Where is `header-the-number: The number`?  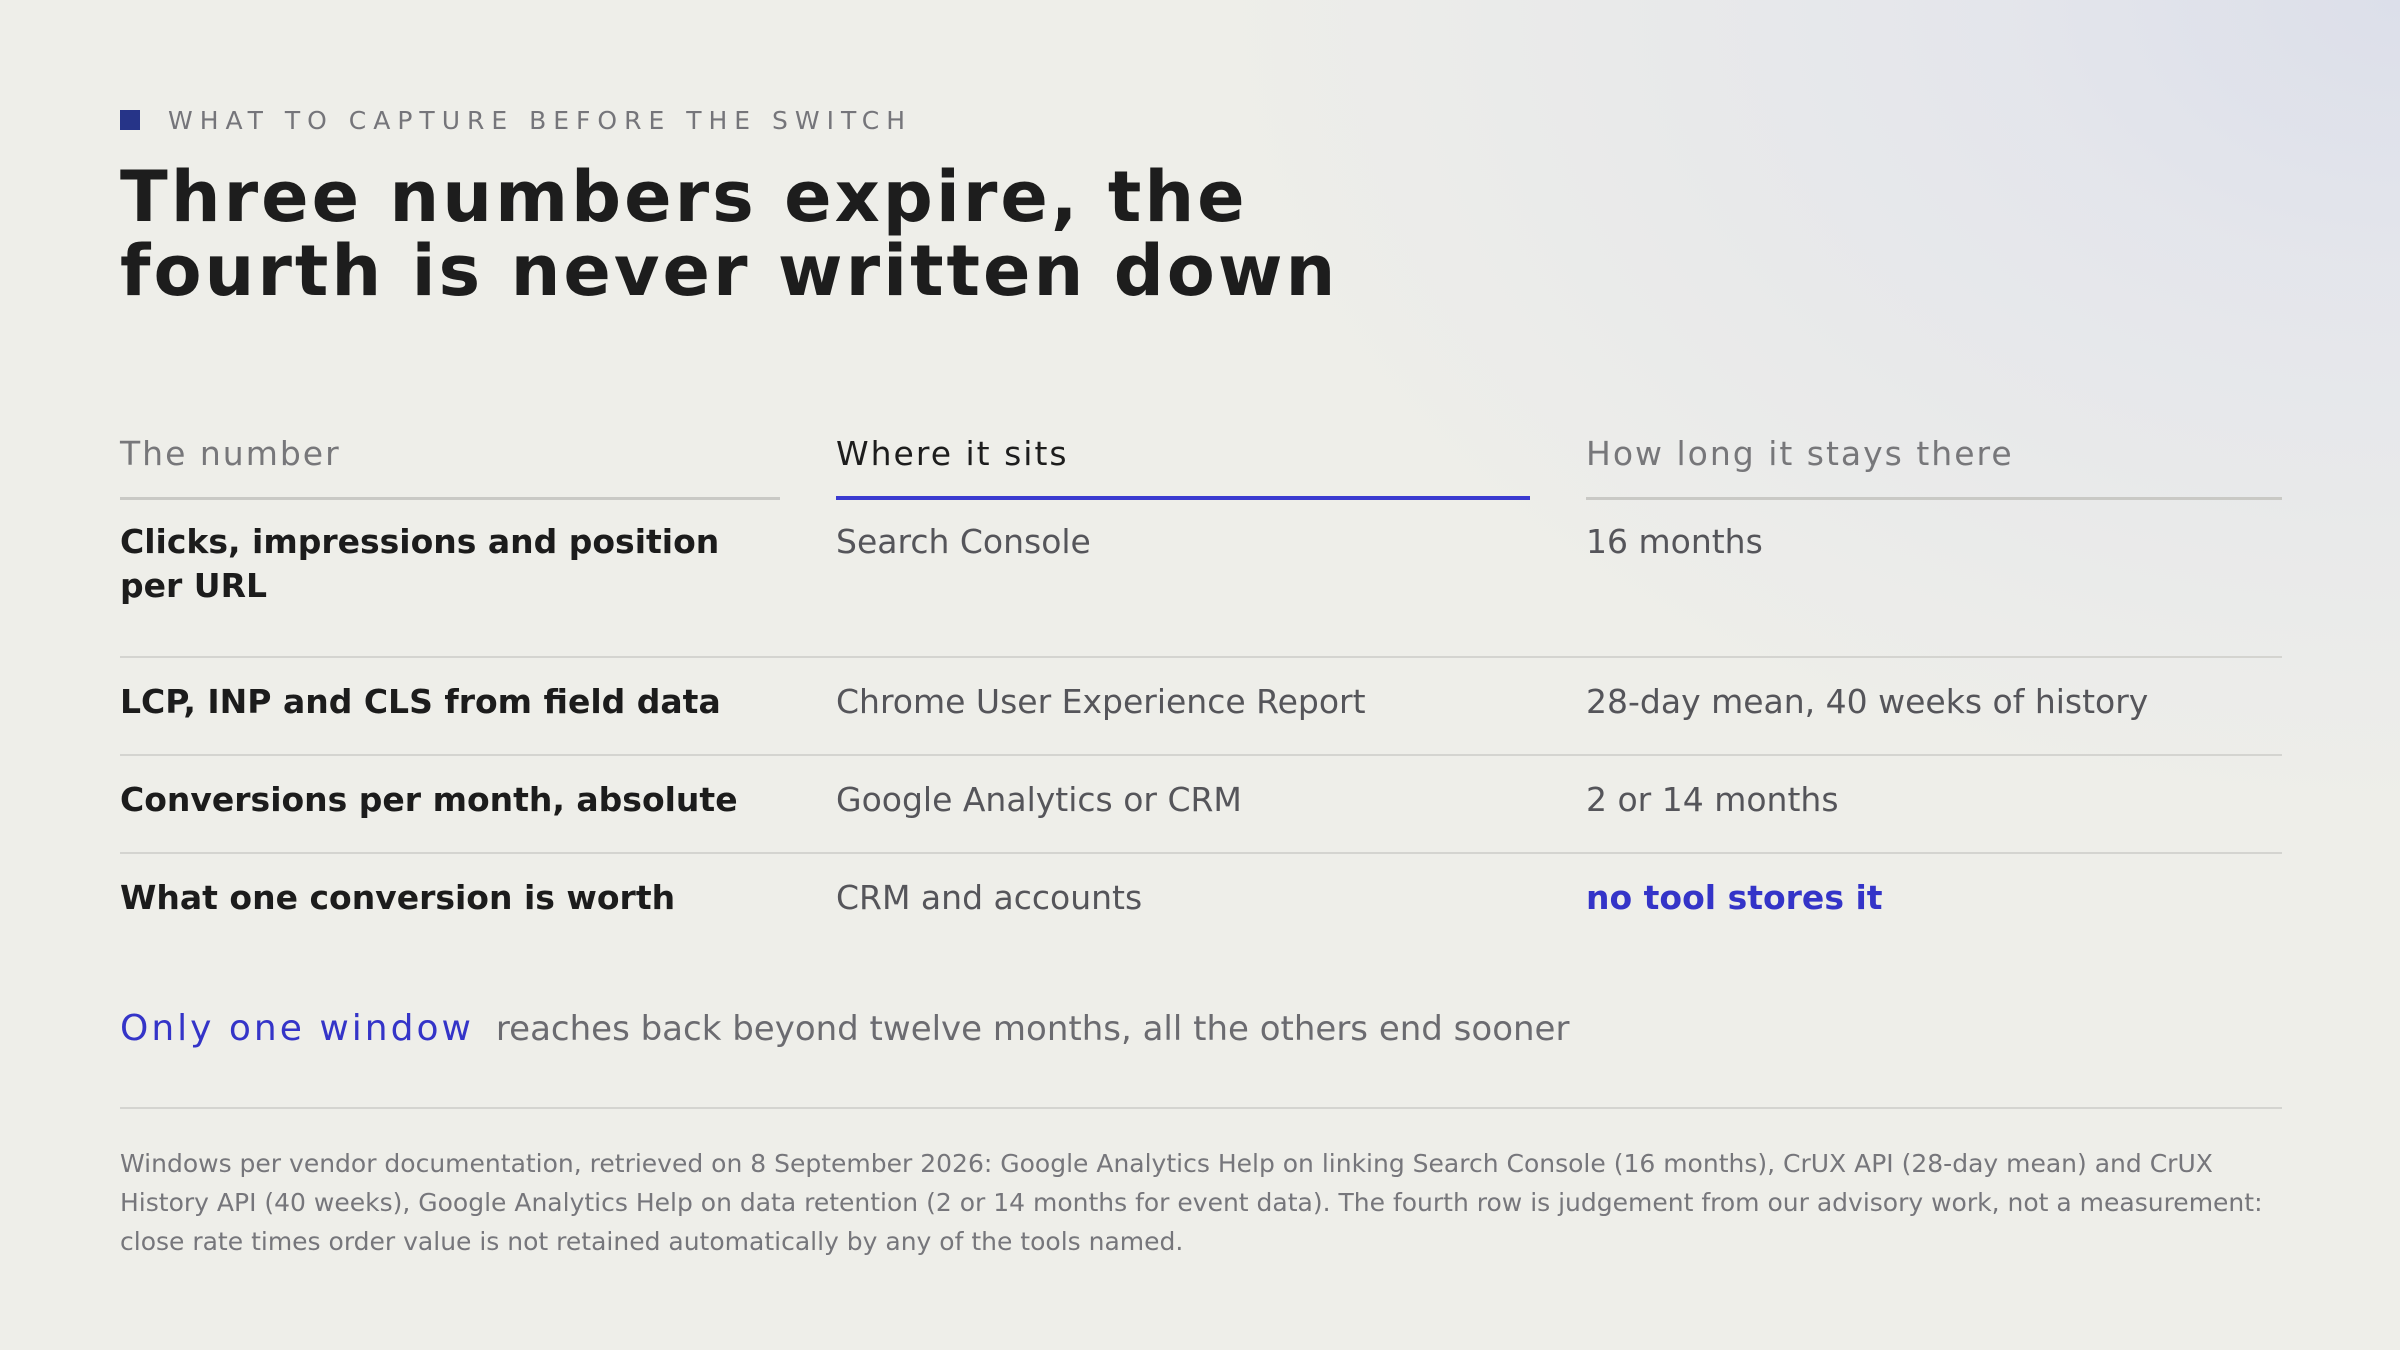
header-the-number: The number is located at coordinates (450, 460).